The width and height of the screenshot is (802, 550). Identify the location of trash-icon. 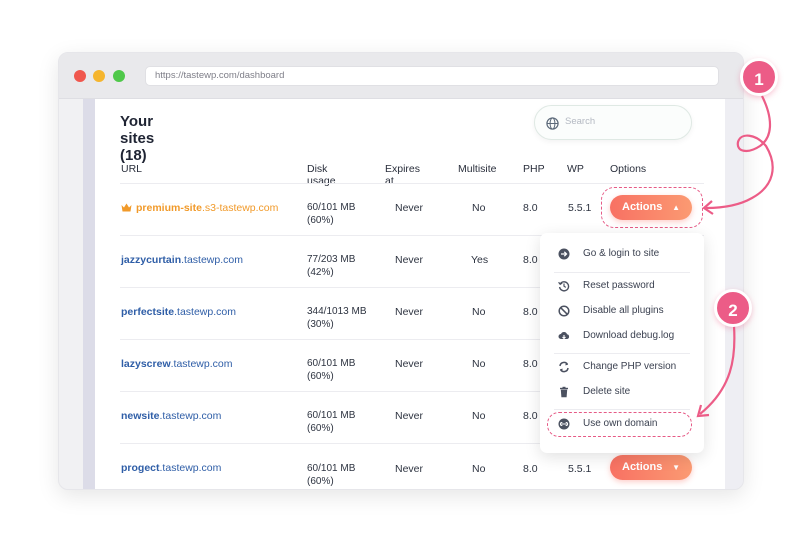
(564, 392).